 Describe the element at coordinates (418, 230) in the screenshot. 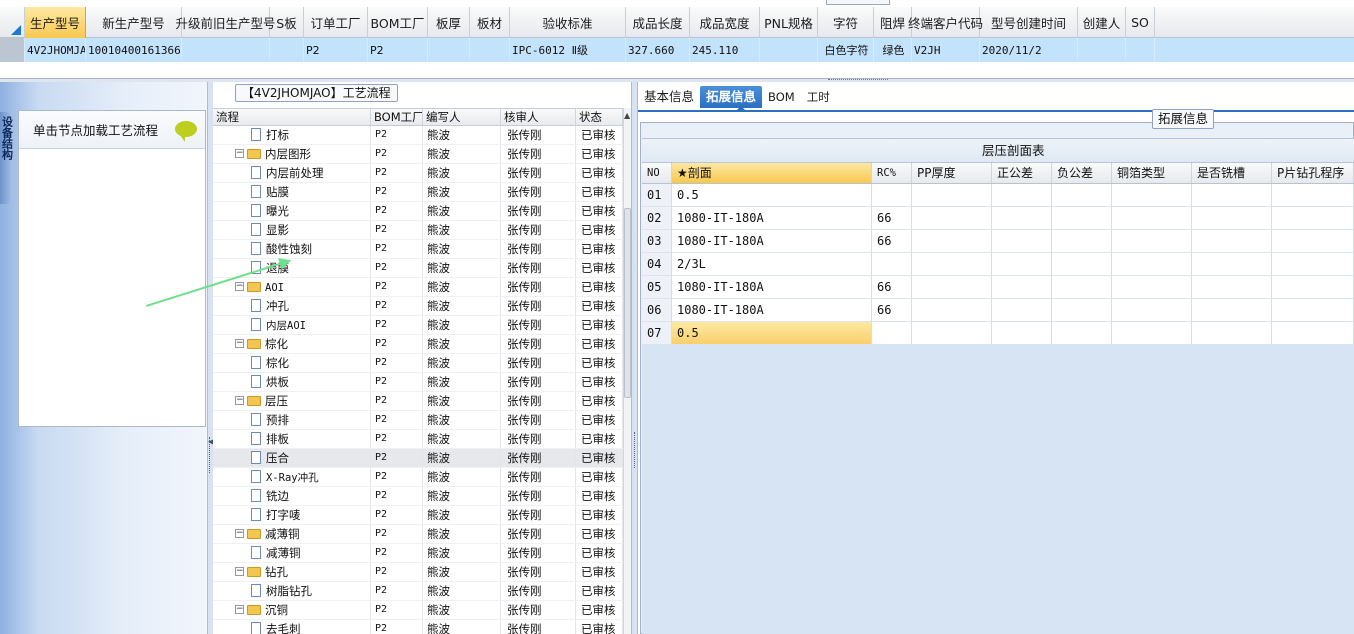

I see `process-row: 显影 P2 熊波 张传刚 已审核` at that location.